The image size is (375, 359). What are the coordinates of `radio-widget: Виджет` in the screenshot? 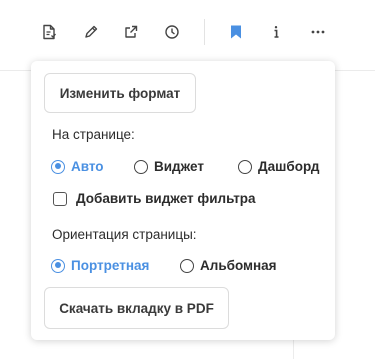 It's located at (169, 166).